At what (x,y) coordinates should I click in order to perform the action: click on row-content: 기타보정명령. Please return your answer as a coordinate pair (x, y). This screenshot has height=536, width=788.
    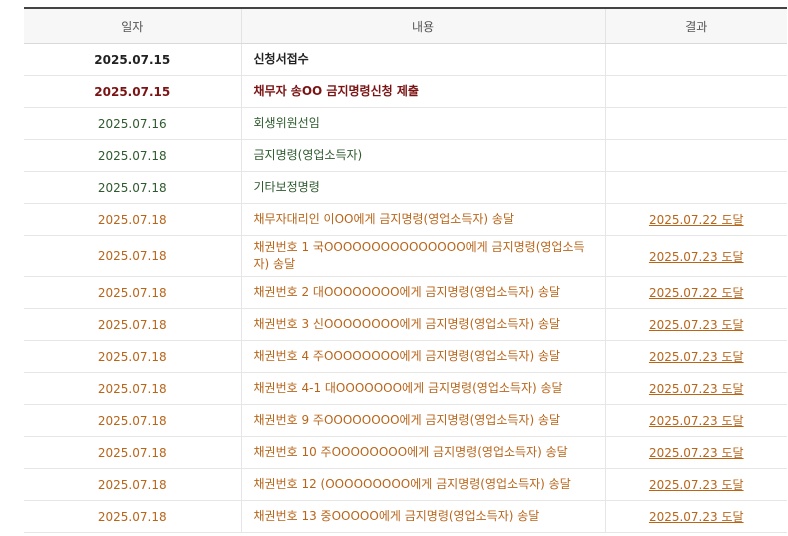
    Looking at the image, I should click on (422, 187).